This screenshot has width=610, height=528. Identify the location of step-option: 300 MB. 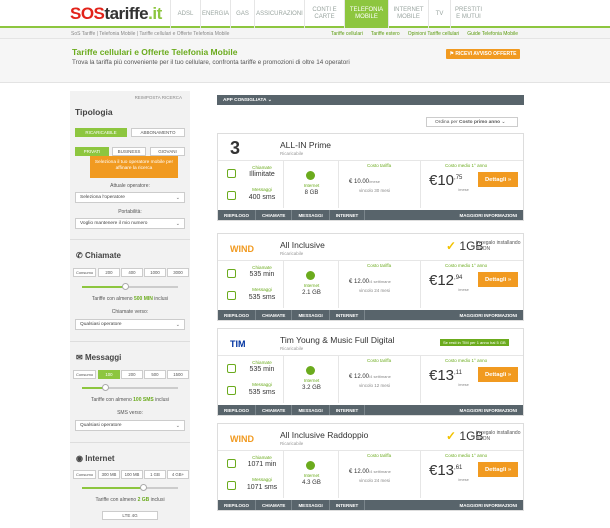
(109, 474).